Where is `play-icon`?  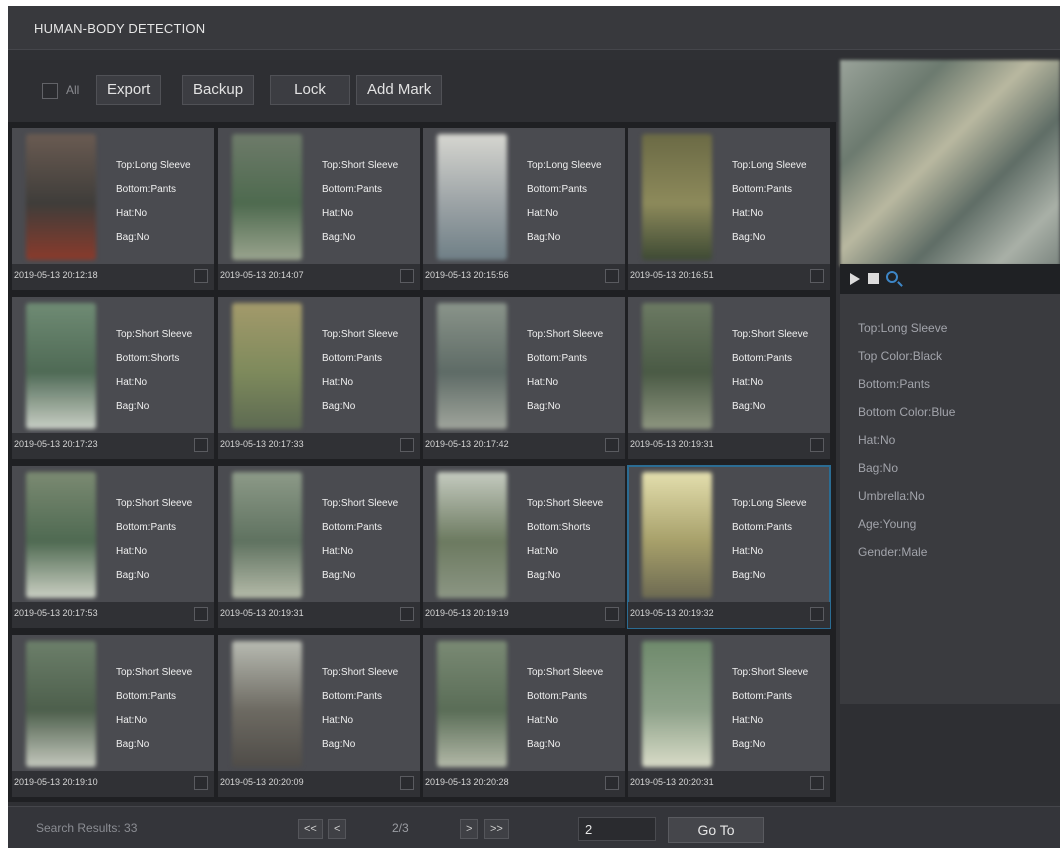
play-icon is located at coordinates (855, 279).